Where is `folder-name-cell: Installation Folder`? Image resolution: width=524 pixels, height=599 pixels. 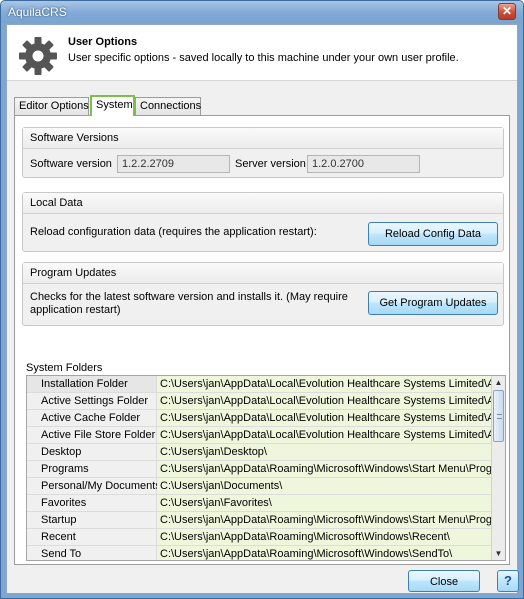
folder-name-cell: Installation Folder is located at coordinates (92, 384).